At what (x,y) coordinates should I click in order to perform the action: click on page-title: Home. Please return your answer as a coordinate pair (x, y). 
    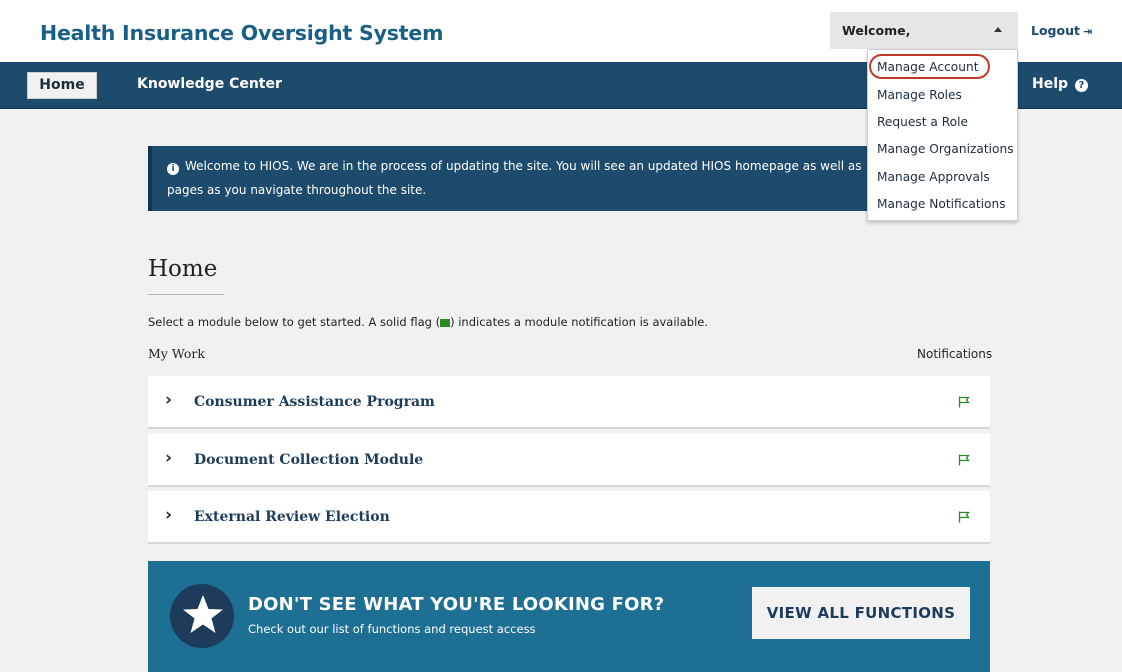
    Looking at the image, I should click on (183, 269).